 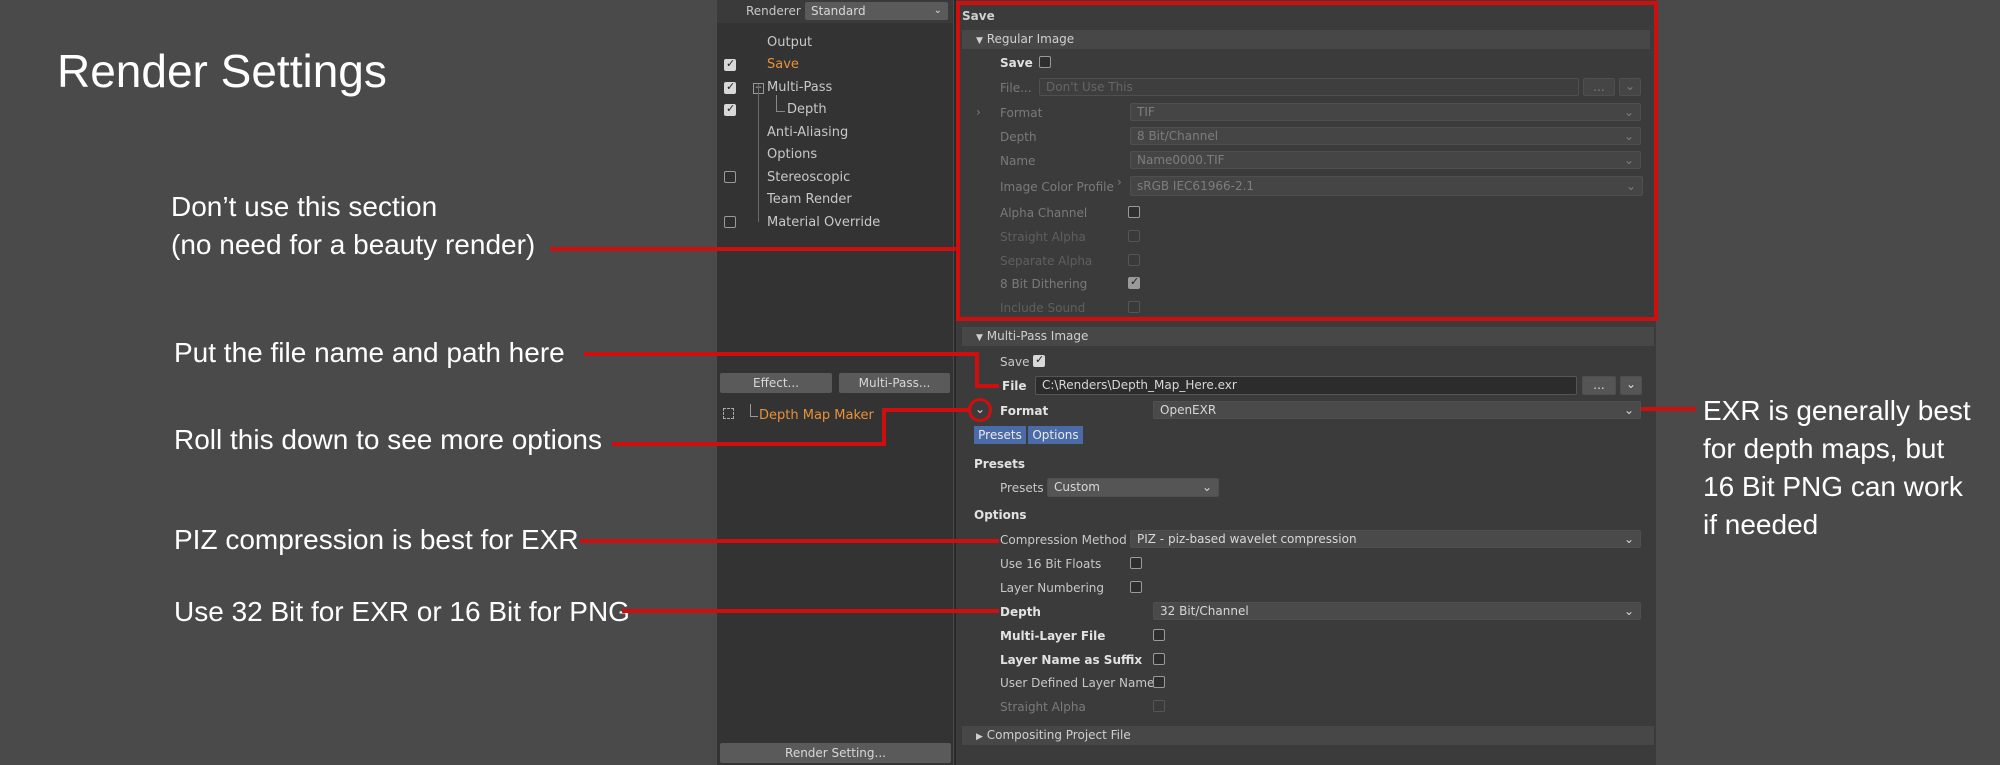 What do you see at coordinates (1077, 487) in the screenshot?
I see `presets-value: Custom` at bounding box center [1077, 487].